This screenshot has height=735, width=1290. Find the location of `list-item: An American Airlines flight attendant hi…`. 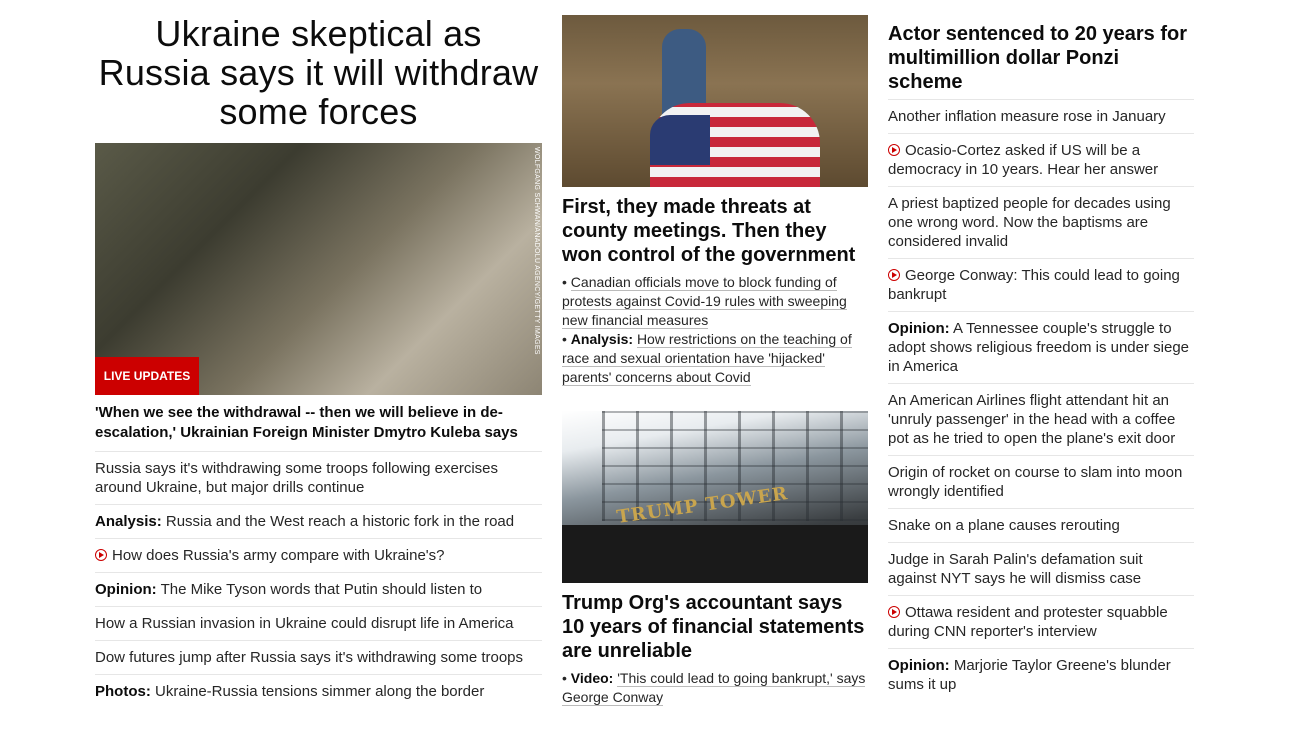

list-item: An American Airlines flight attendant hi… is located at coordinates (1041, 420).